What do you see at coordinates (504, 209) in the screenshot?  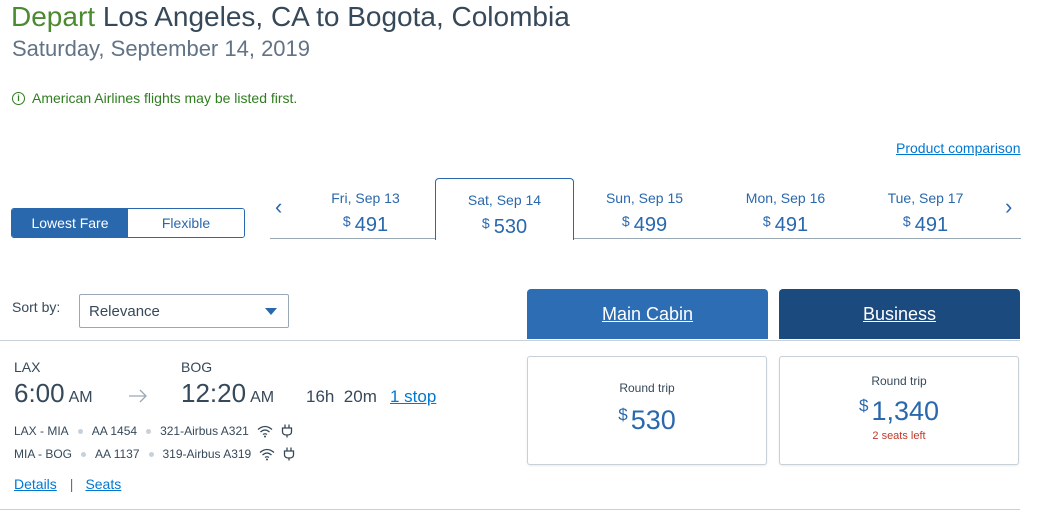 I see `date-tab-sat-sep-14: Sat, Sep 14 $530` at bounding box center [504, 209].